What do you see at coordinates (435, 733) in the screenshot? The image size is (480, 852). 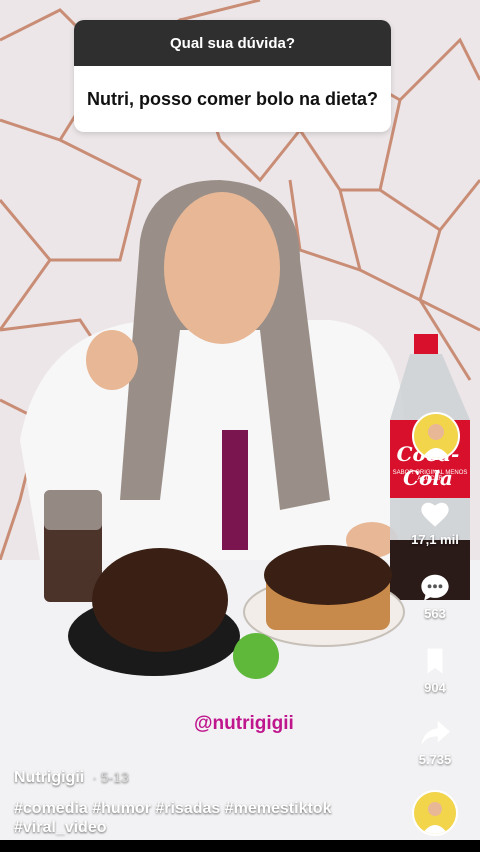 I see `share-icon` at bounding box center [435, 733].